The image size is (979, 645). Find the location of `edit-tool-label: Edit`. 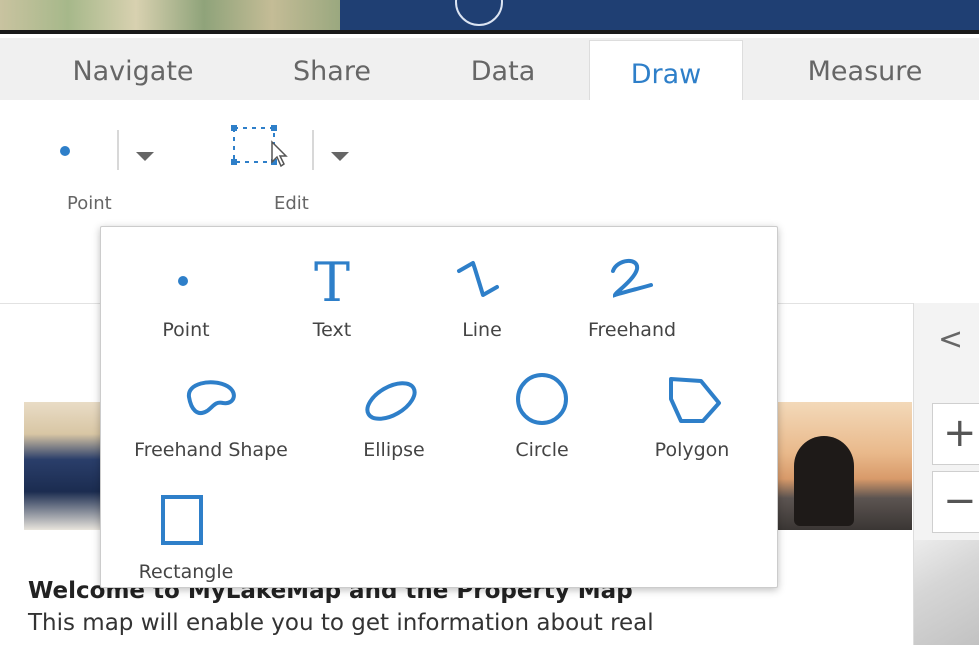

edit-tool-label: Edit is located at coordinates (291, 203).